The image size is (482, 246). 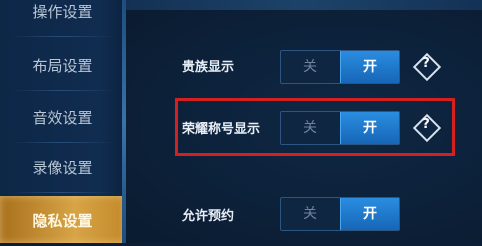 What do you see at coordinates (208, 216) in the screenshot?
I see `setting-label-allow-reservation: 允许预约` at bounding box center [208, 216].